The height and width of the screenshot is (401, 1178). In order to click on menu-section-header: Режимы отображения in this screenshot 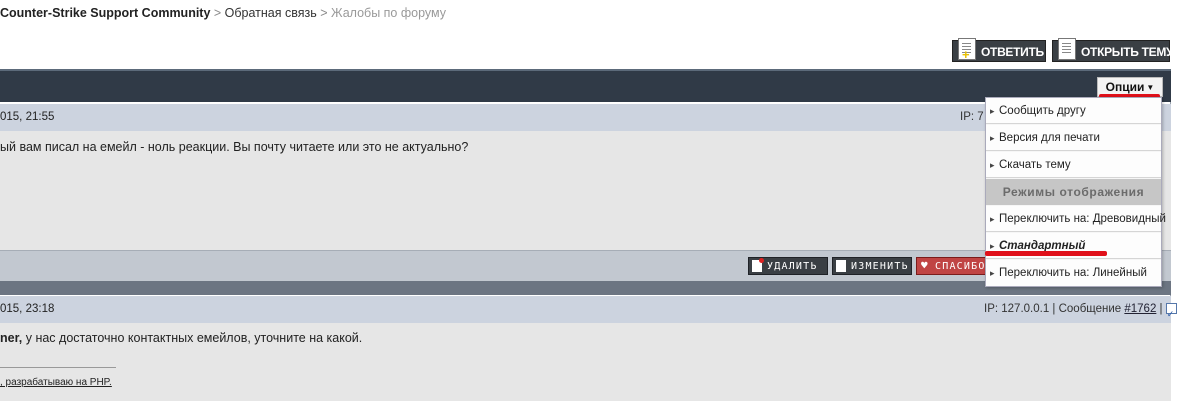, I will do `click(1073, 192)`.